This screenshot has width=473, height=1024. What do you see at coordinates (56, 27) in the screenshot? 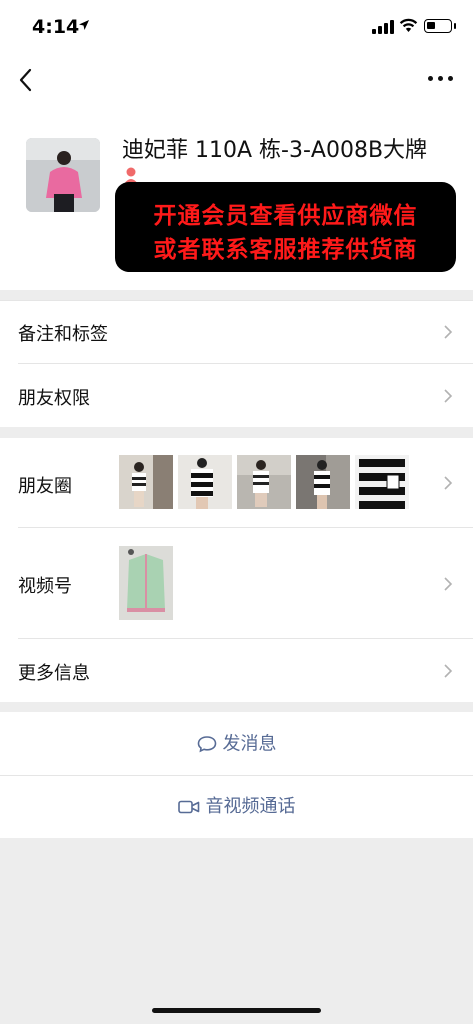
I see `status-time: 4:14` at bounding box center [56, 27].